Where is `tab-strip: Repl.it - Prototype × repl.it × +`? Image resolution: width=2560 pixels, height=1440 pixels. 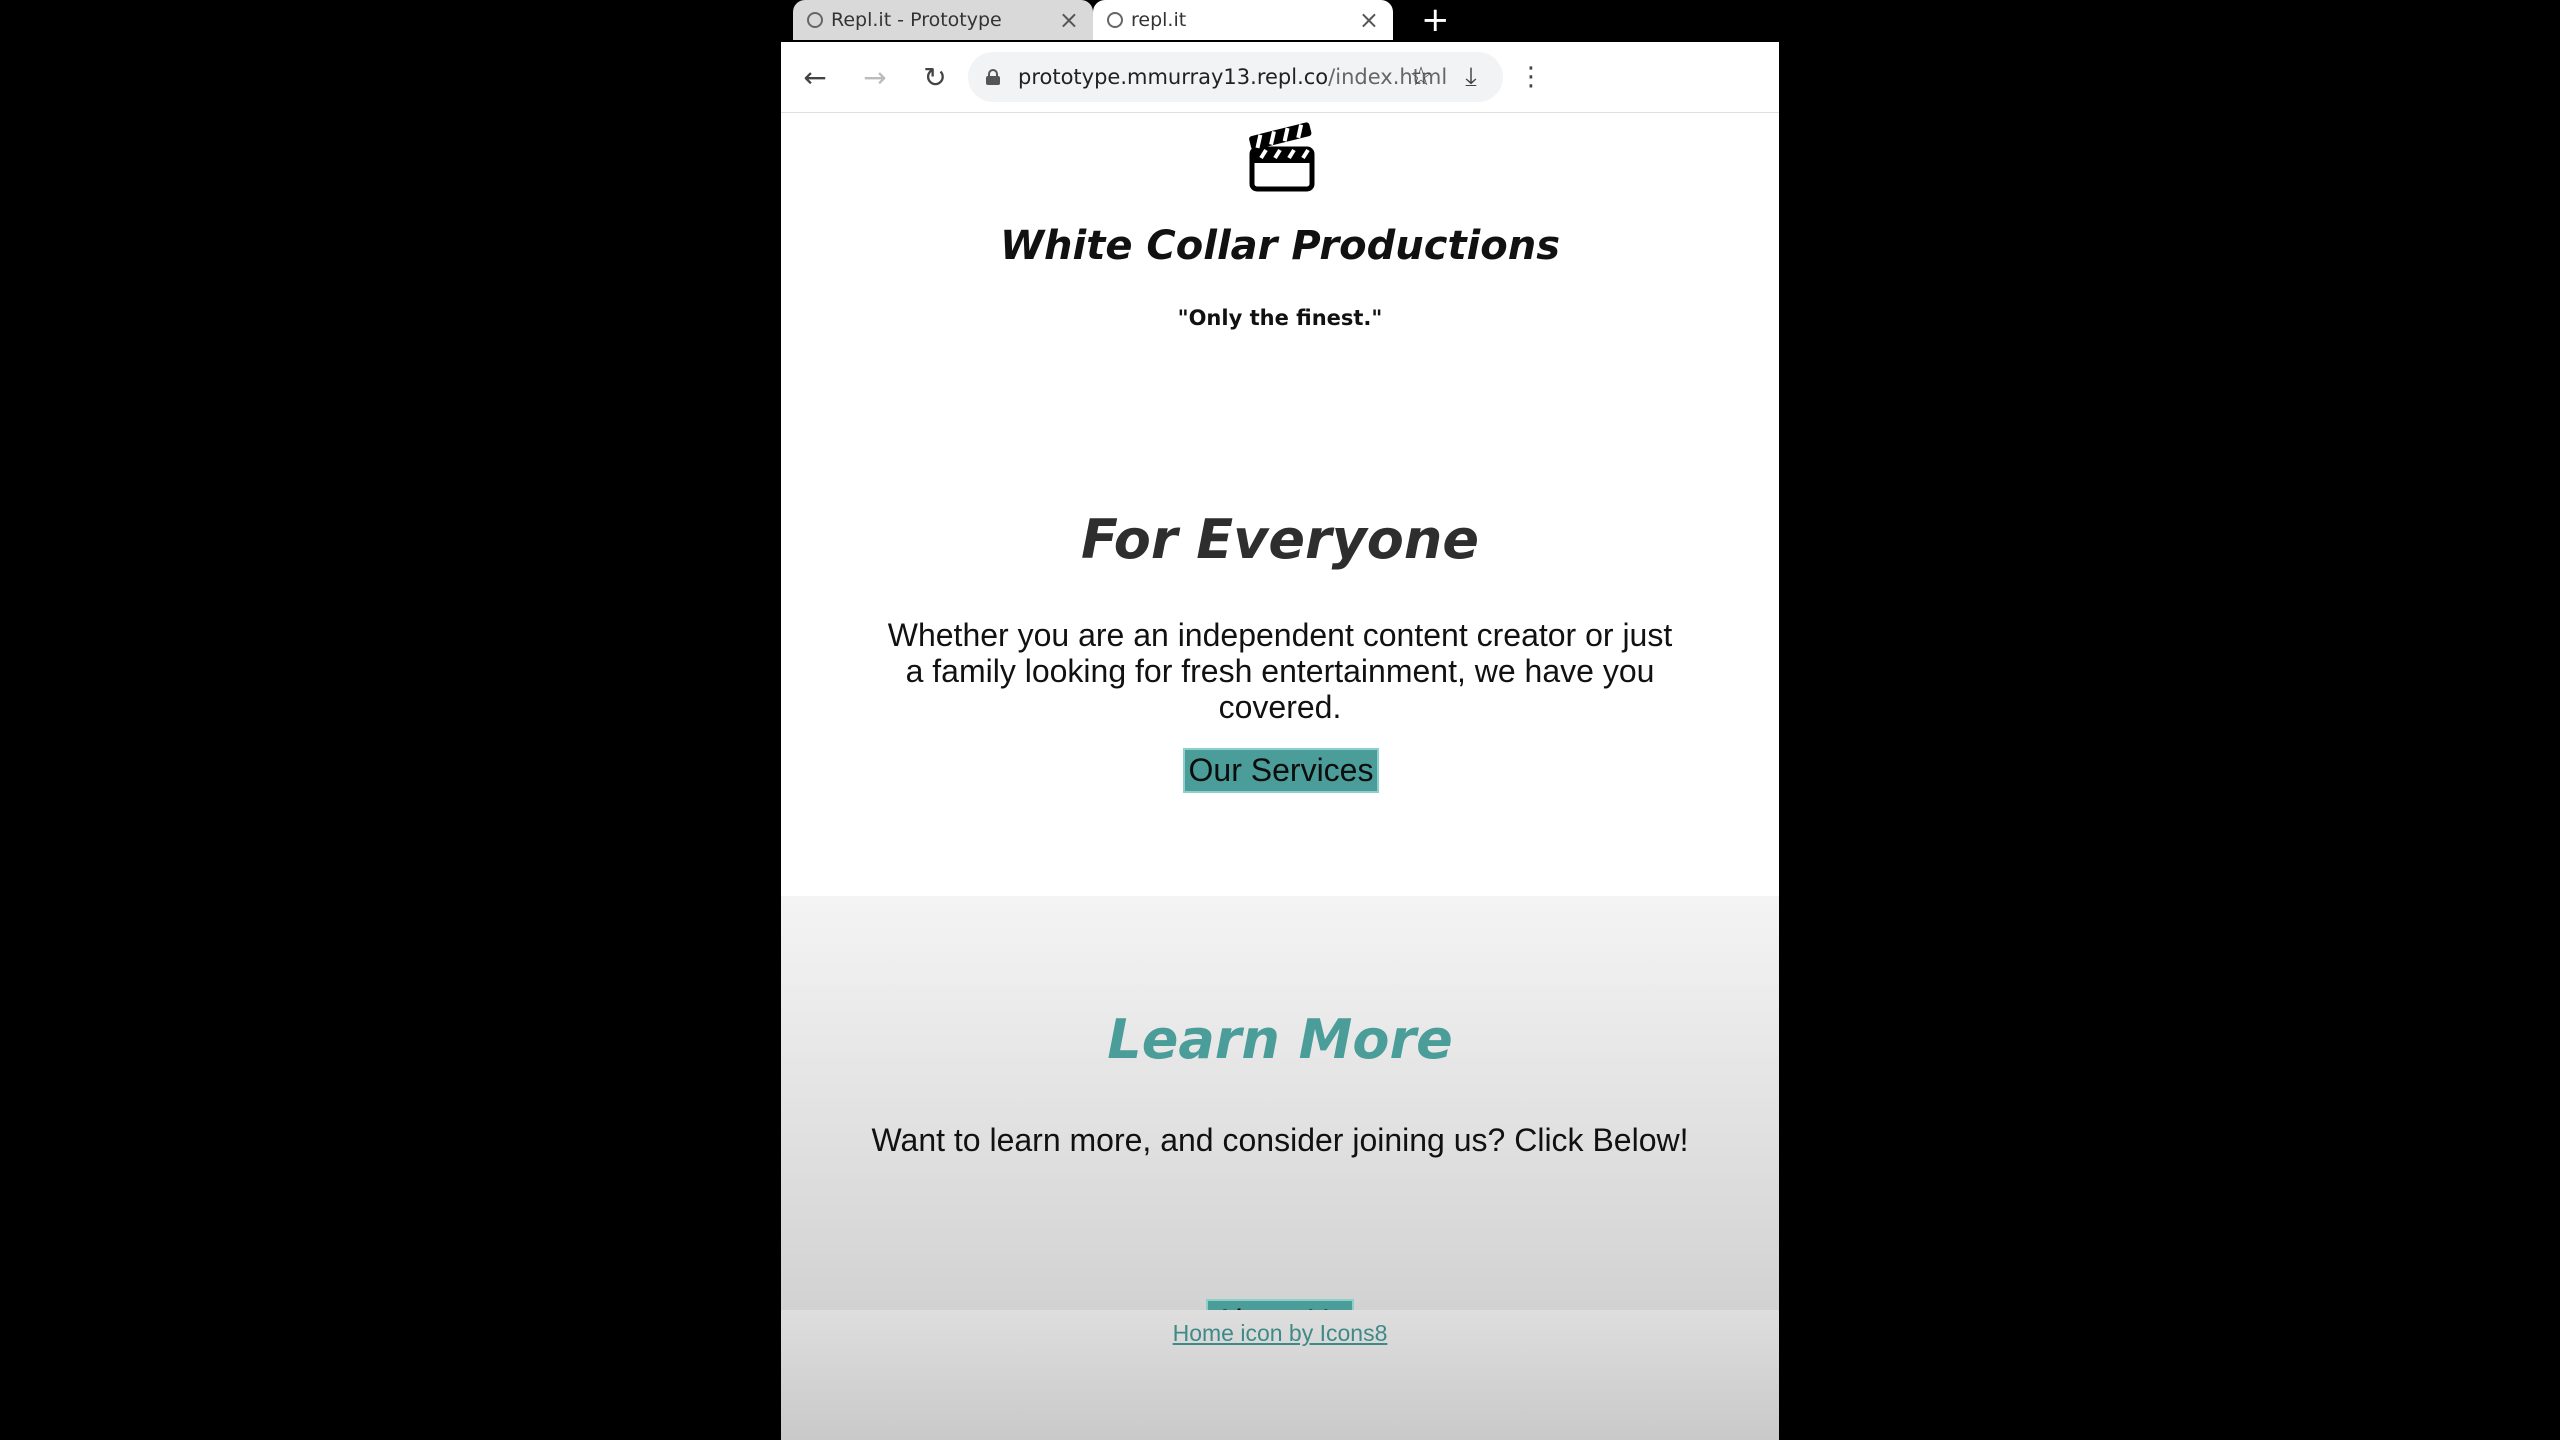
tab-strip: Repl.it - Prototype × repl.it × + is located at coordinates (1280, 21).